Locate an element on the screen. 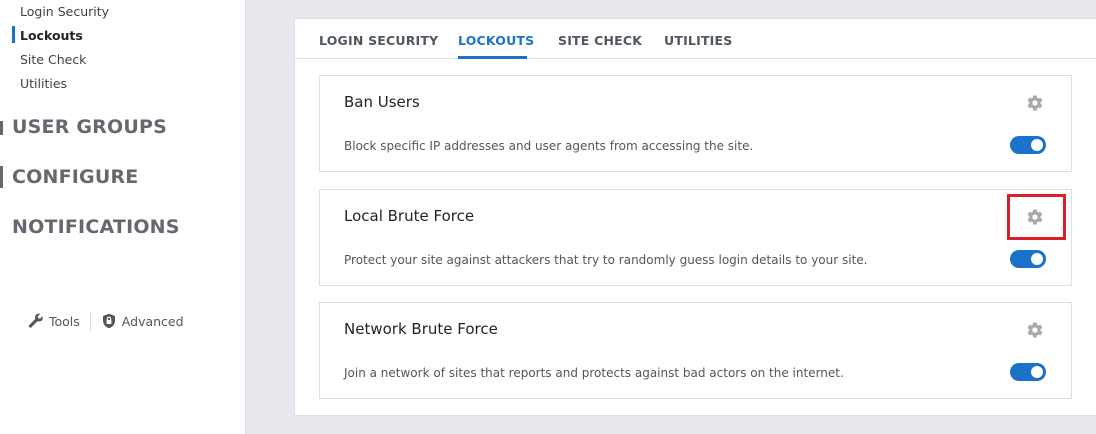  tab-lockouts: LOCKOUTS is located at coordinates (496, 40).